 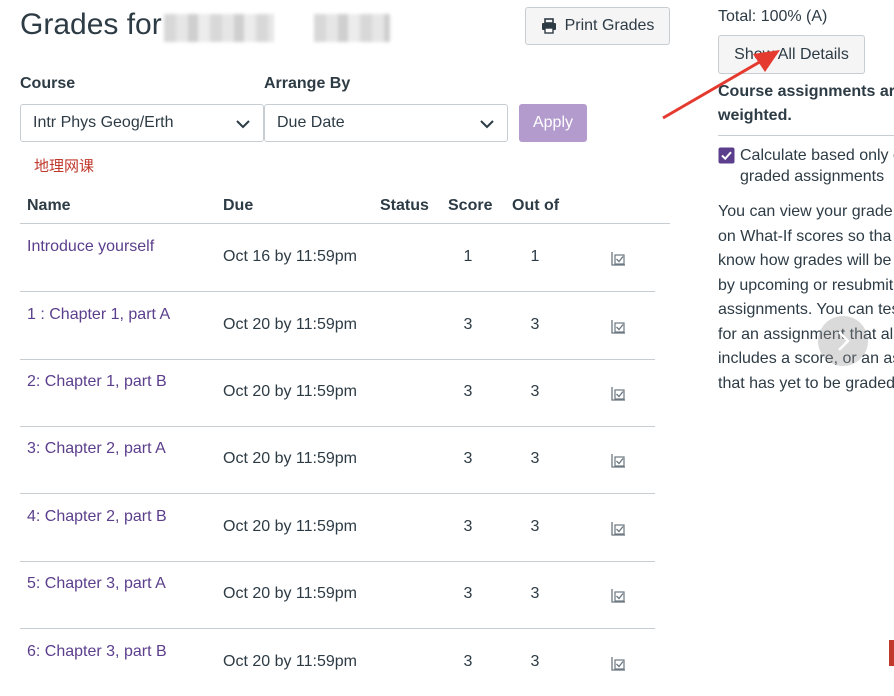 I want to click on print-grades-button: Print Grades, so click(x=597, y=26).